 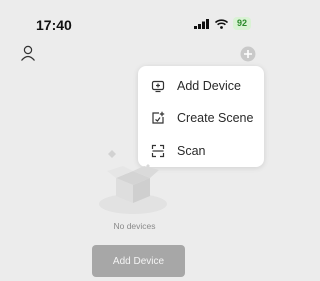 I want to click on battery-icon: 92, so click(x=241, y=23).